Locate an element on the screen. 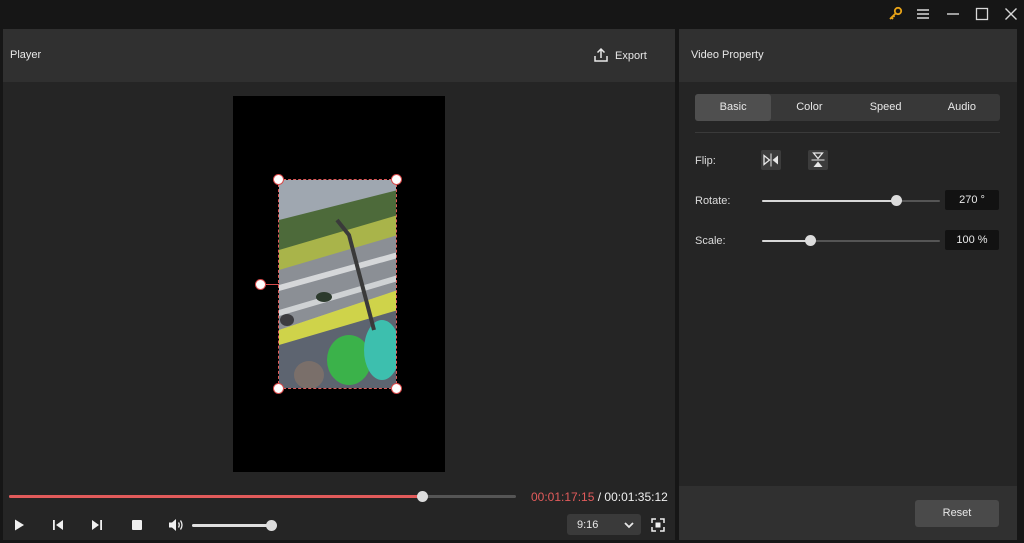 Image resolution: width=1024 pixels, height=543 pixels. export-icon is located at coordinates (601, 56).